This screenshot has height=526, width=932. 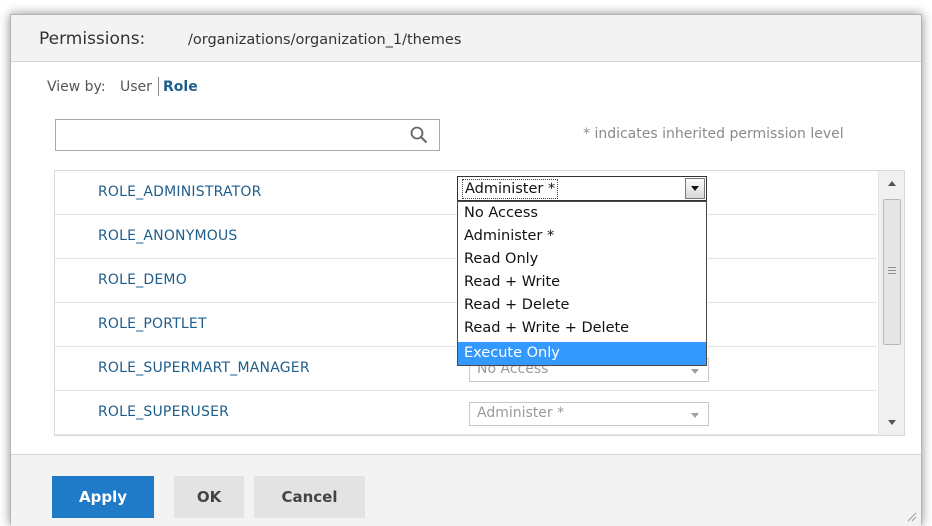 What do you see at coordinates (466, 413) in the screenshot?
I see `table-row: ROLE_SUPERUSER Administer *` at bounding box center [466, 413].